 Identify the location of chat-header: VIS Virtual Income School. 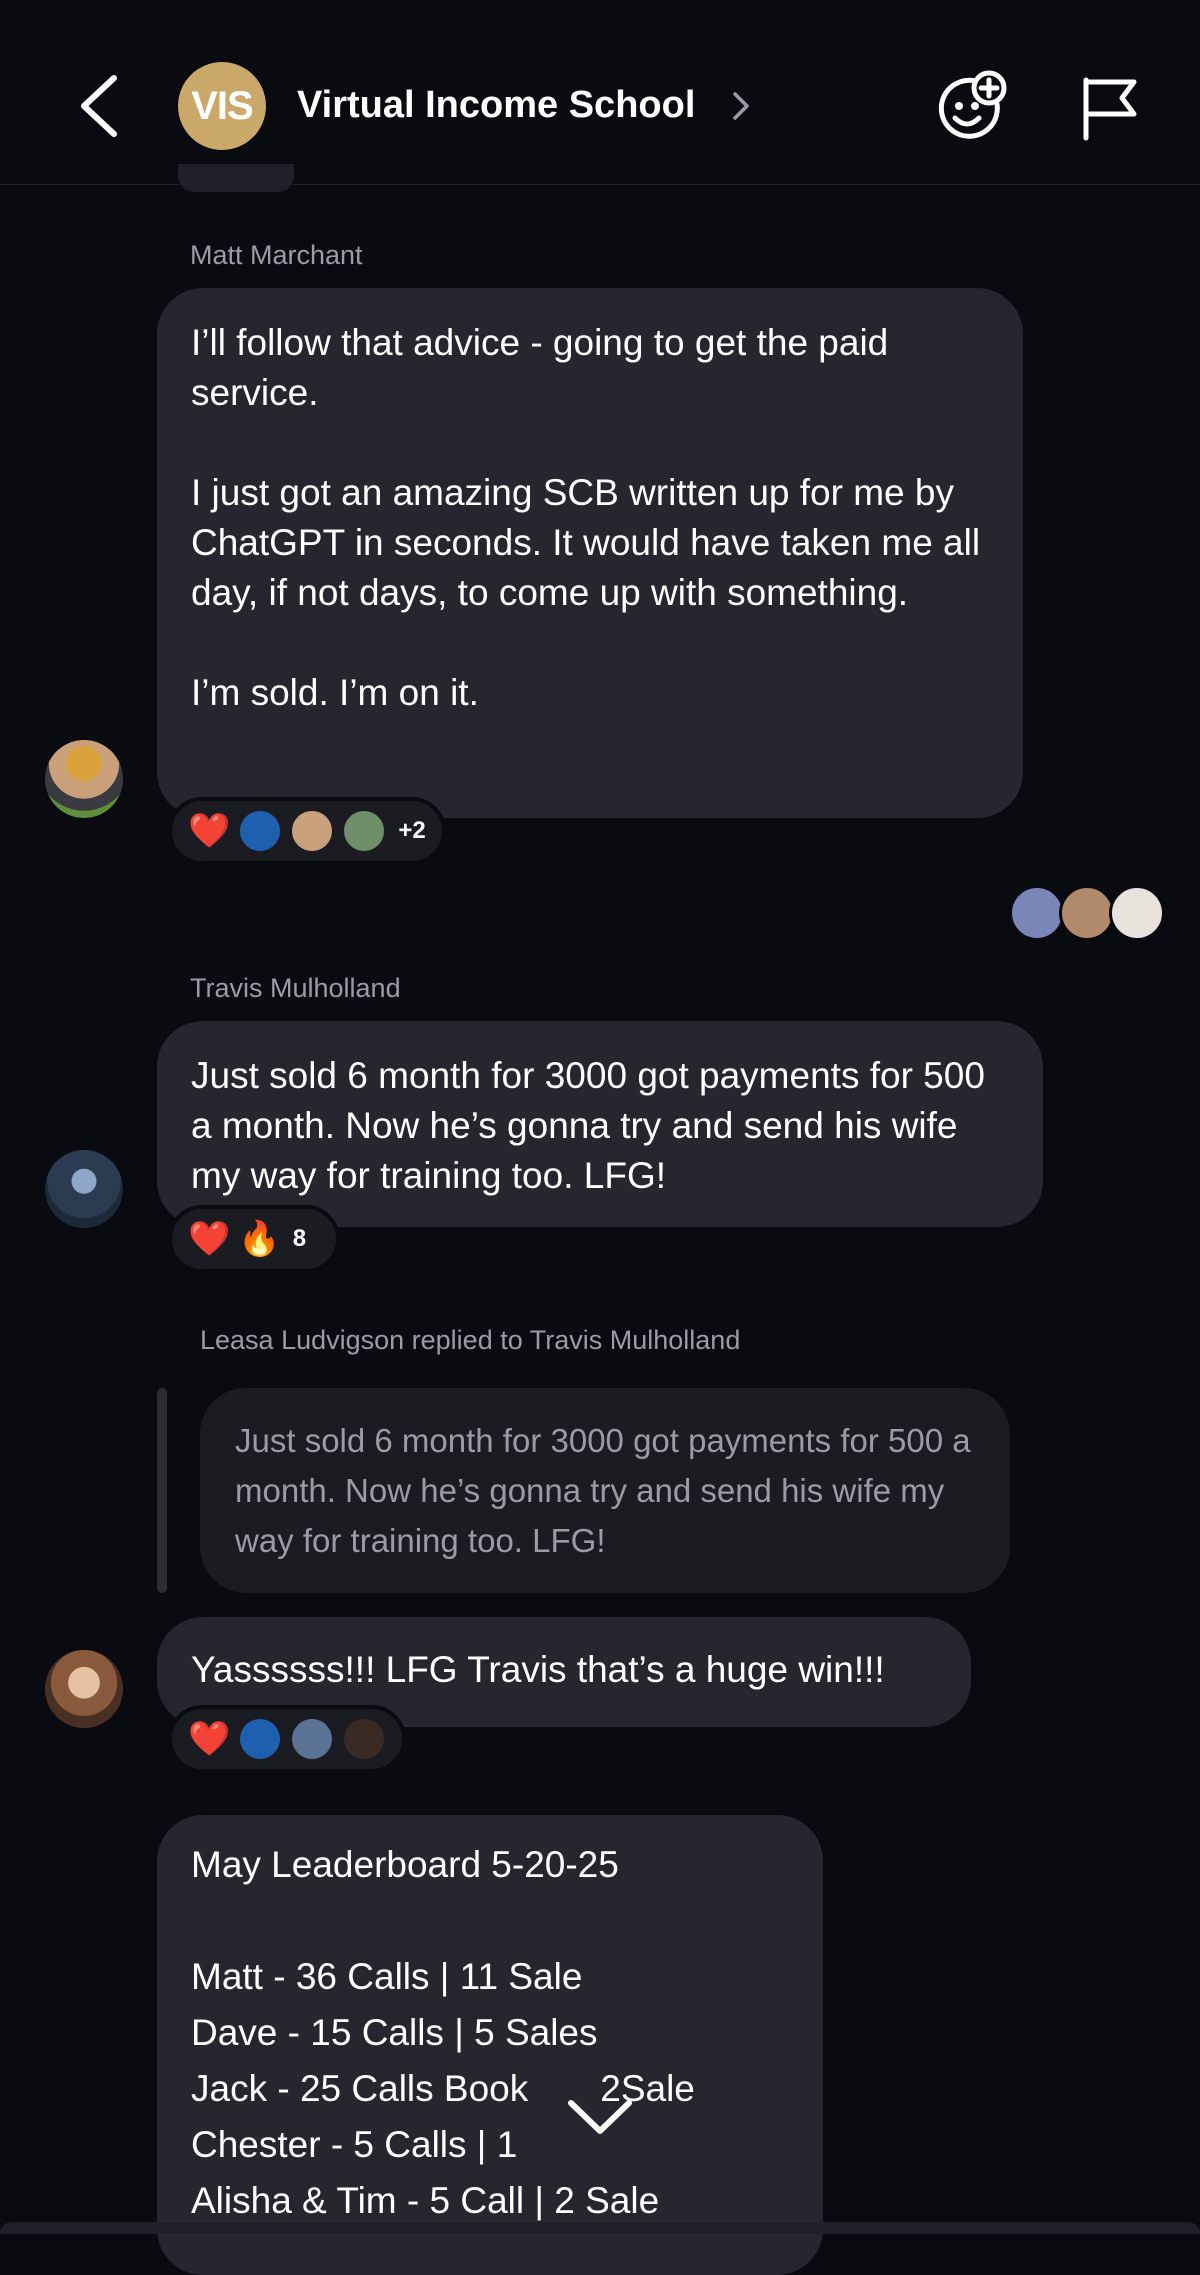
(600, 92).